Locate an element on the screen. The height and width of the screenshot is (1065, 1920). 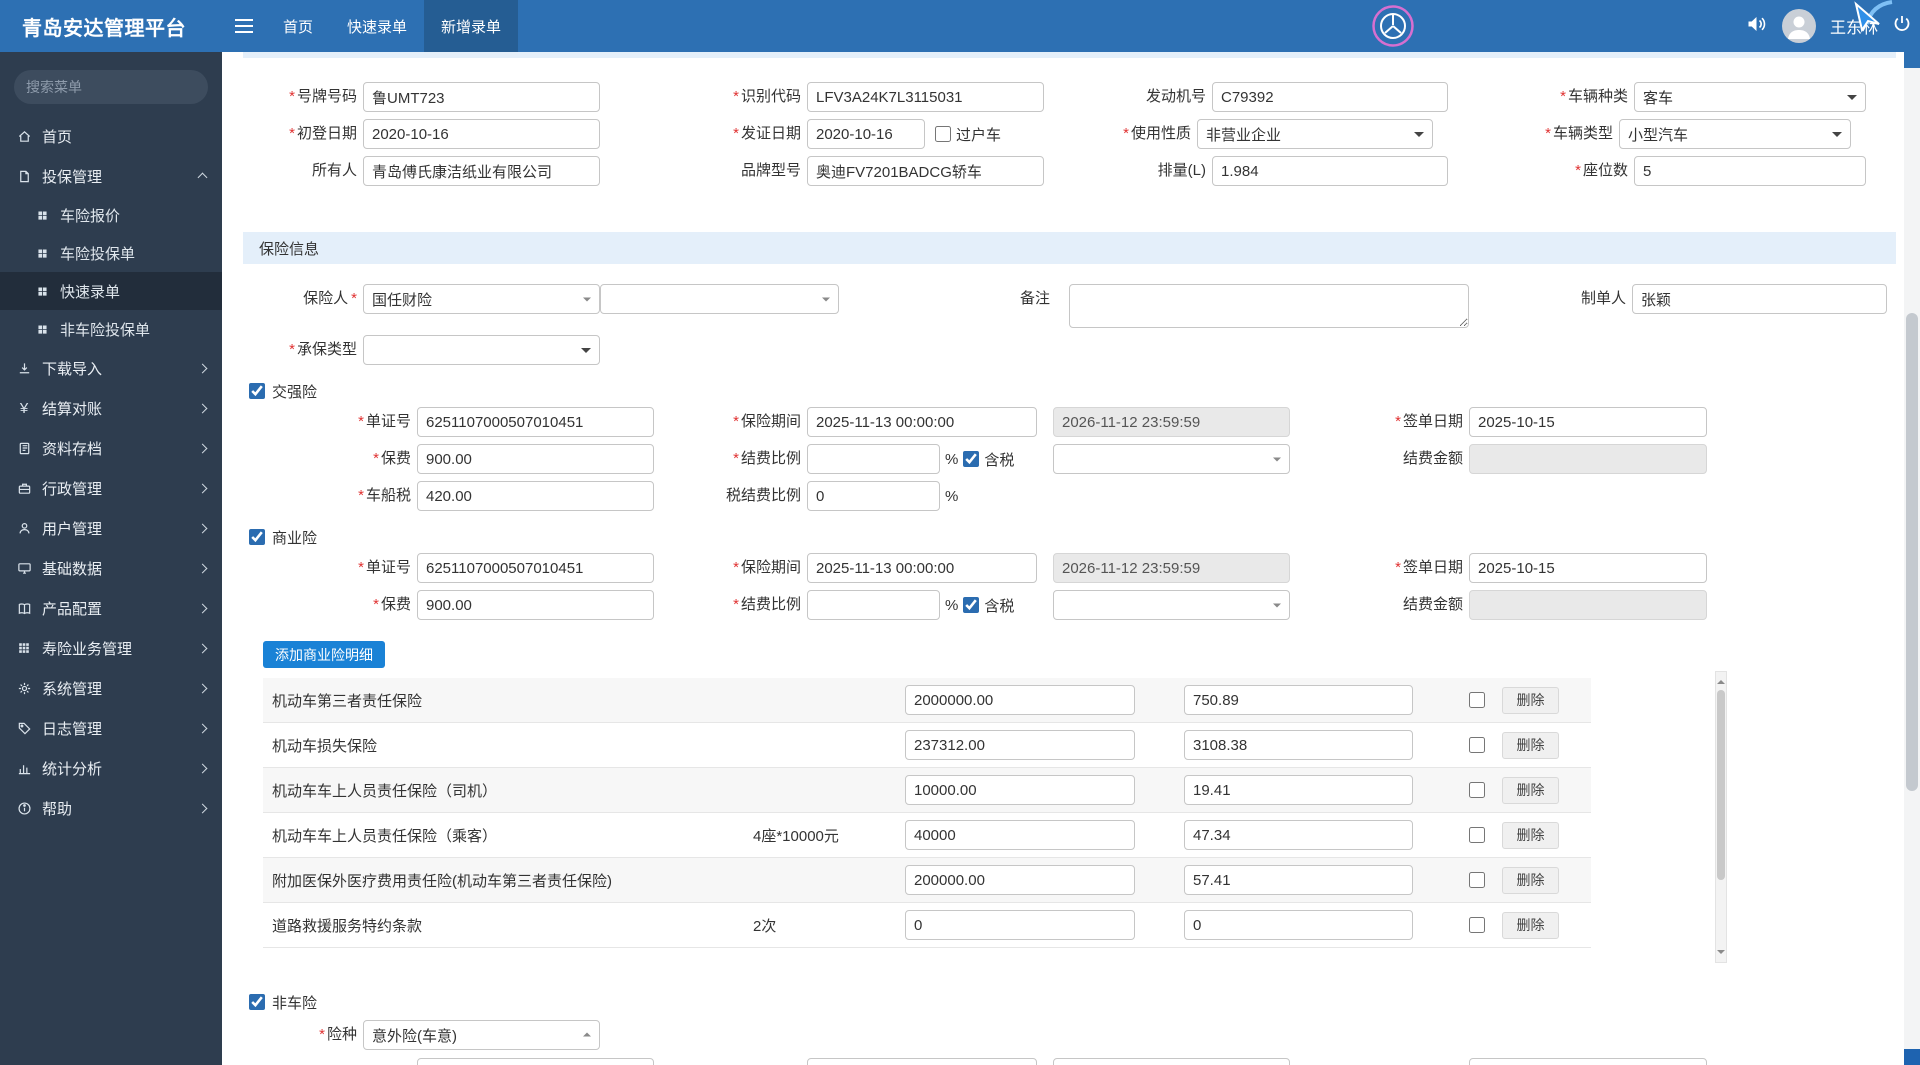
insurer-select: 国任财险 is located at coordinates (481, 299).